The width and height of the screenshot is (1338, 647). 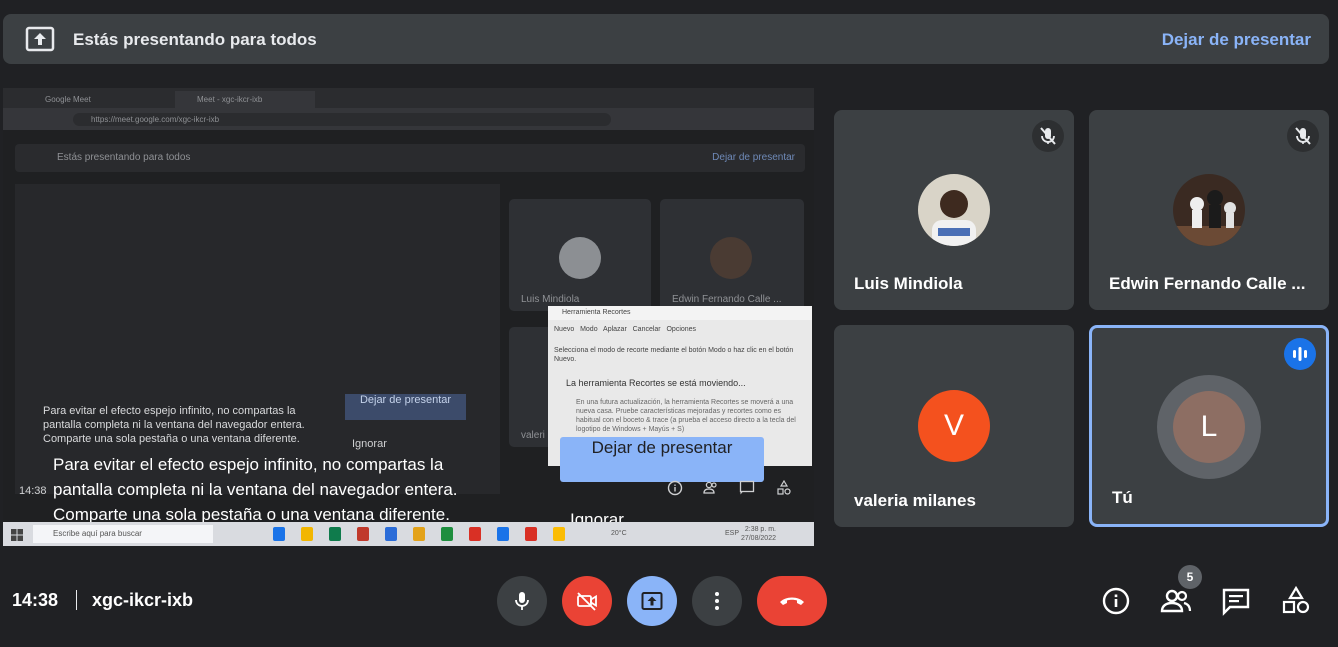 I want to click on camera-button, so click(x=587, y=601).